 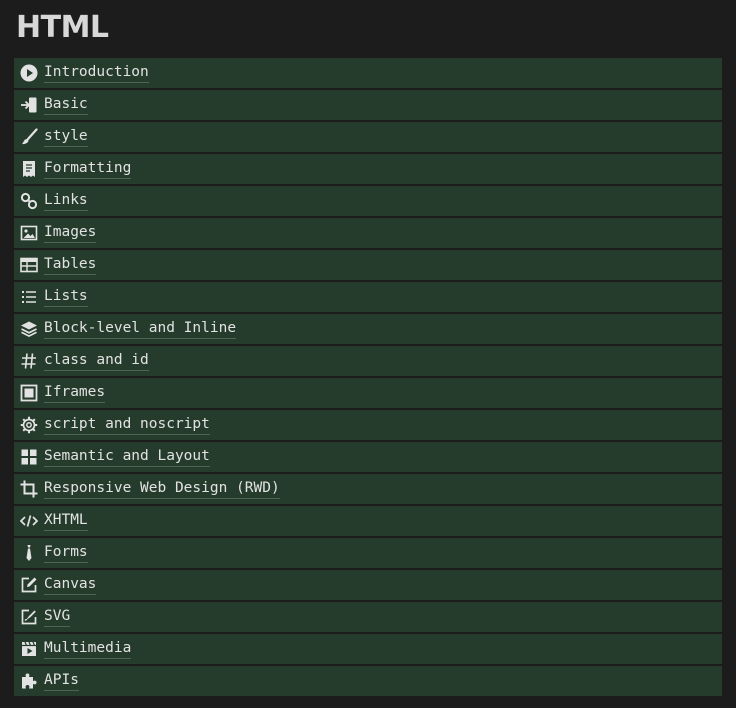 I want to click on signature-pen-icon, so click(x=29, y=617).